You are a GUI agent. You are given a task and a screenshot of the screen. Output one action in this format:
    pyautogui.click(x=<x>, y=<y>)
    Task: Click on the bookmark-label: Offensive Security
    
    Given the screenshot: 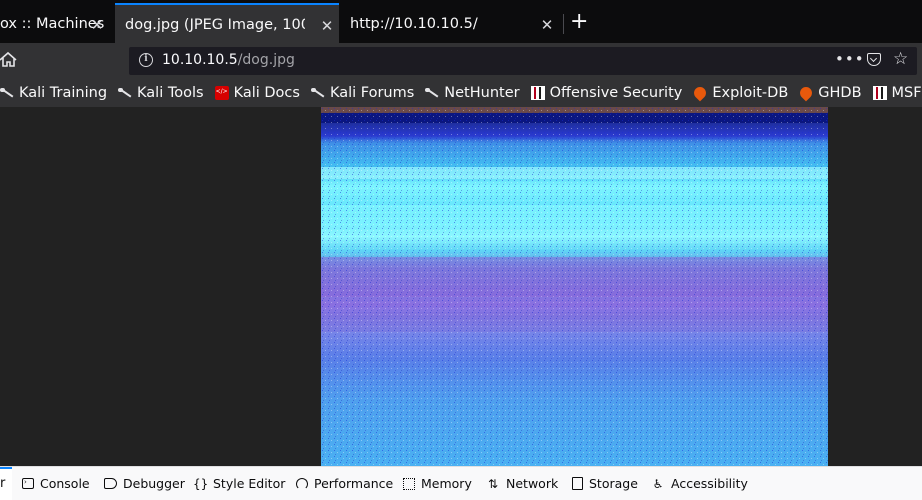 What is the action you would take?
    pyautogui.click(x=616, y=93)
    